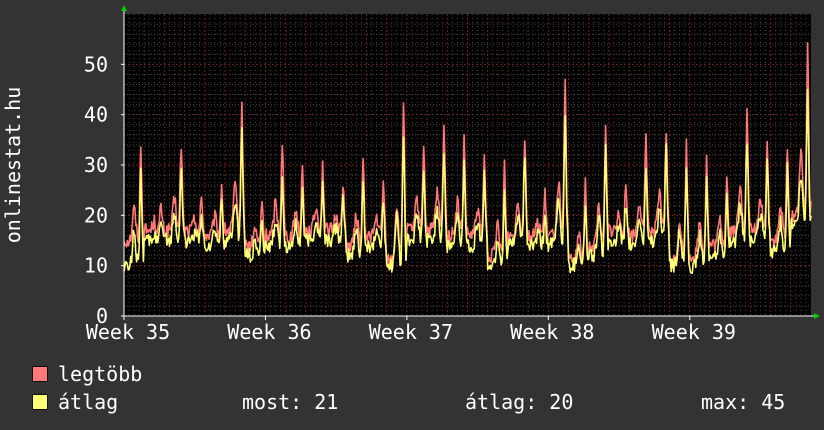 The width and height of the screenshot is (824, 430). I want to click on y-tick-label: 40, so click(96, 115).